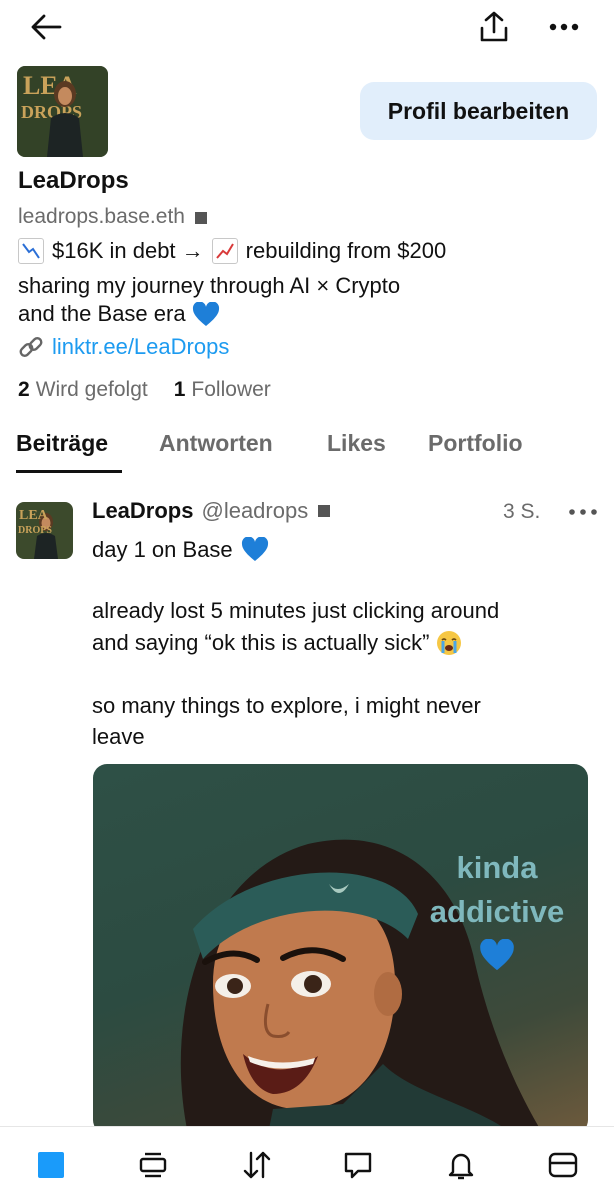  What do you see at coordinates (118, 736) in the screenshot?
I see `post-text-line-5: leave` at bounding box center [118, 736].